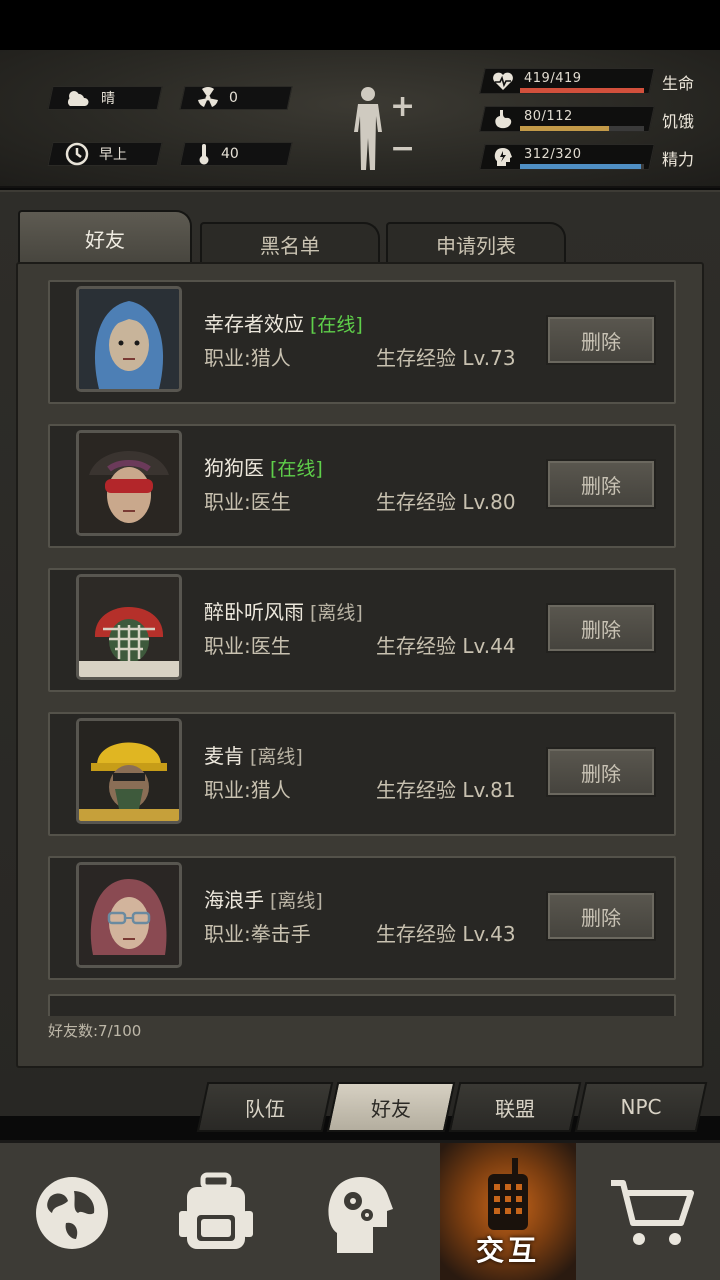  I want to click on subtab-npc: NPC, so click(641, 1107).